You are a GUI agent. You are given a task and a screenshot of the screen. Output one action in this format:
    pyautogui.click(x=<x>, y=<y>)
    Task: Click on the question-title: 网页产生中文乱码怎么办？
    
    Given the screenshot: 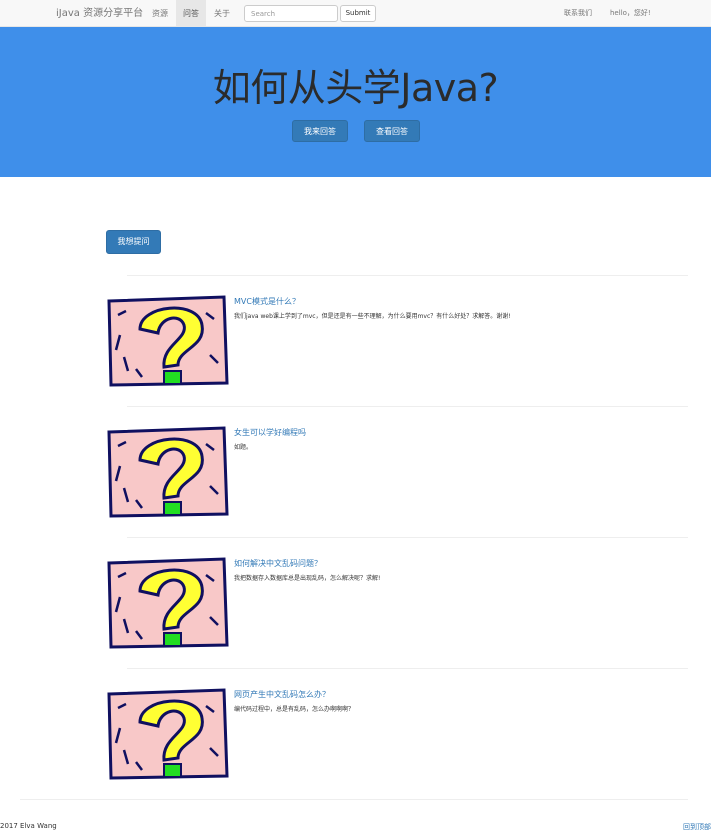 What is the action you would take?
    pyautogui.click(x=282, y=694)
    